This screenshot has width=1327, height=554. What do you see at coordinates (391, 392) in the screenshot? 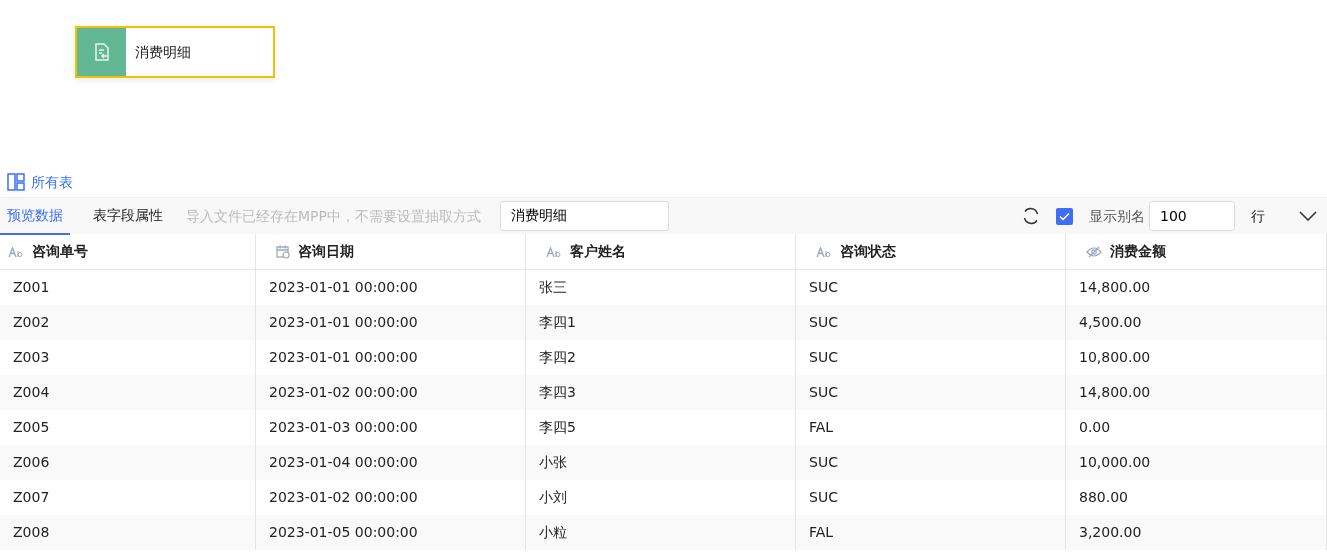
I see `table-cell: 2023-01-02 00:00:00` at bounding box center [391, 392].